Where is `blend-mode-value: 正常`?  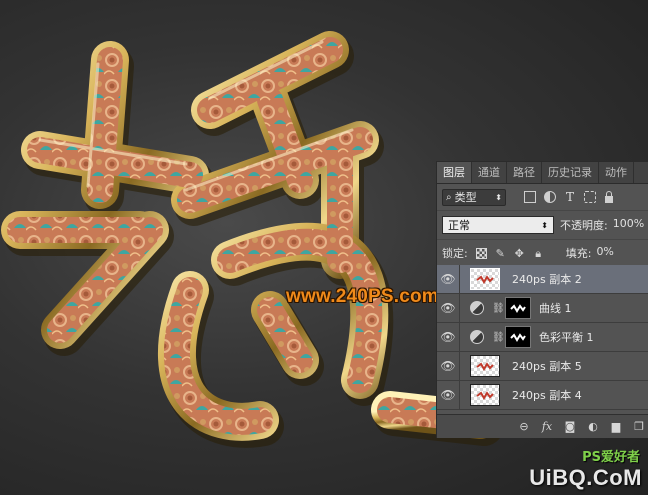 blend-mode-value: 正常 is located at coordinates (459, 225).